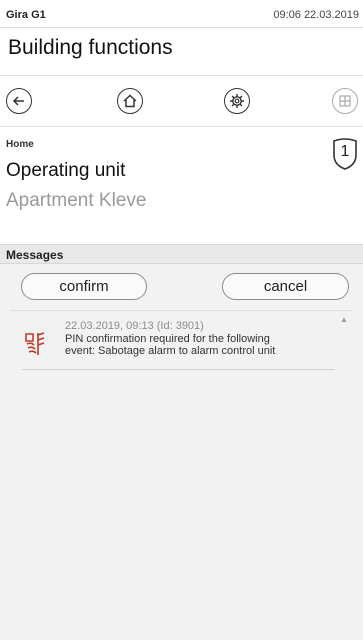 The width and height of the screenshot is (363, 640). I want to click on home-icon, so click(130, 101).